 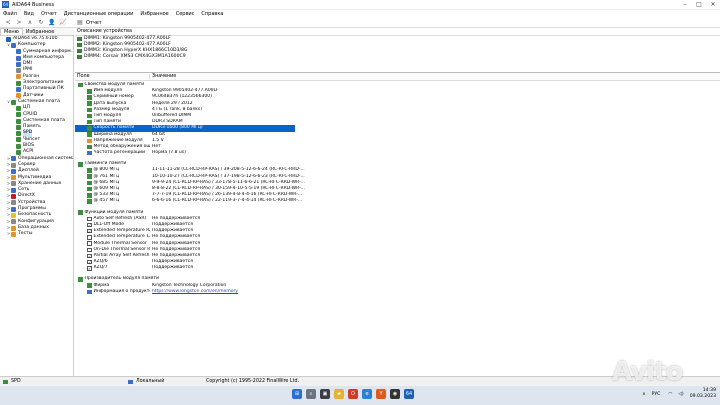 What do you see at coordinates (713, 4) in the screenshot?
I see `close-button: ✕` at bounding box center [713, 4].